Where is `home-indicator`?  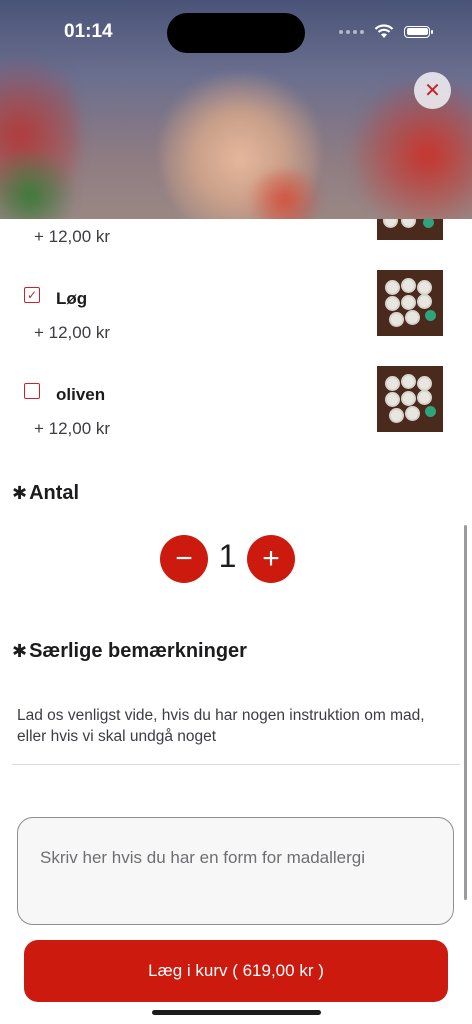 home-indicator is located at coordinates (236, 1012).